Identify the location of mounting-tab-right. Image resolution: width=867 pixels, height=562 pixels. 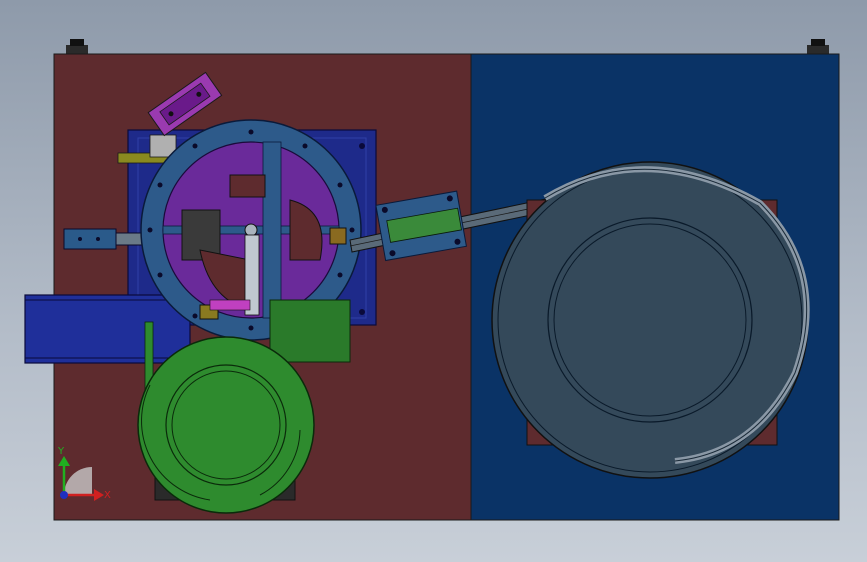
(818, 47).